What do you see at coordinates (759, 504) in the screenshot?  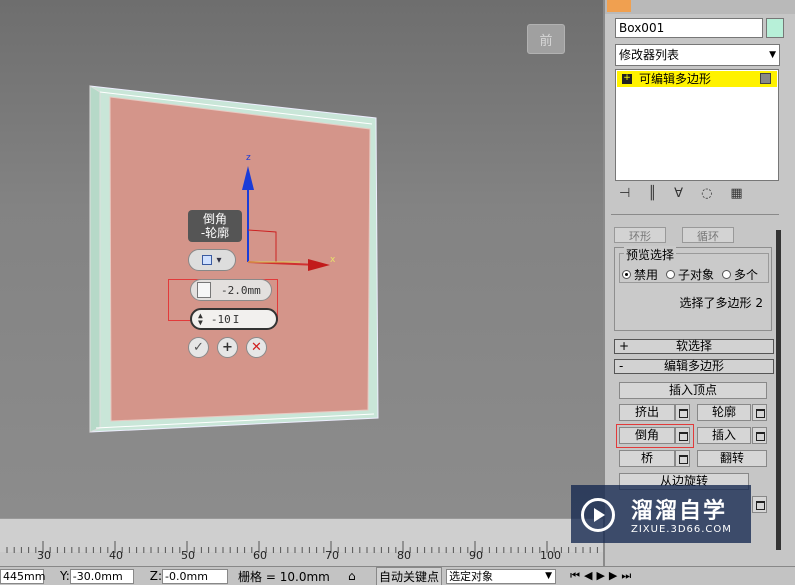 I see `hinge-settings-icon` at bounding box center [759, 504].